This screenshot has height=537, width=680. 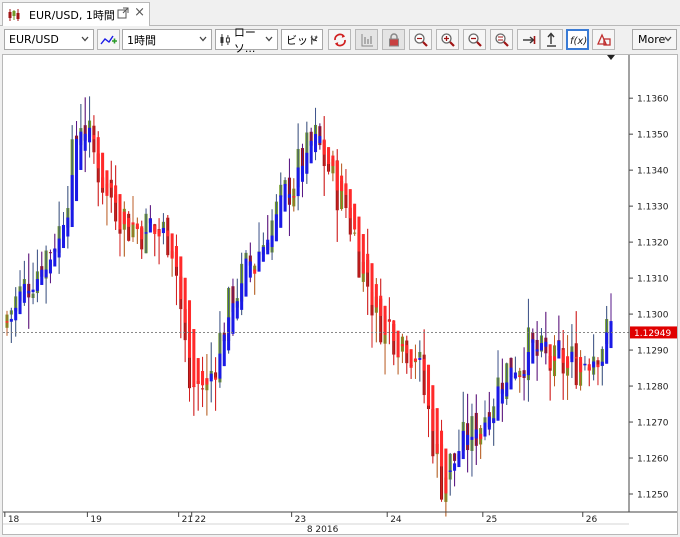 I want to click on popout-icon, so click(x=123, y=13).